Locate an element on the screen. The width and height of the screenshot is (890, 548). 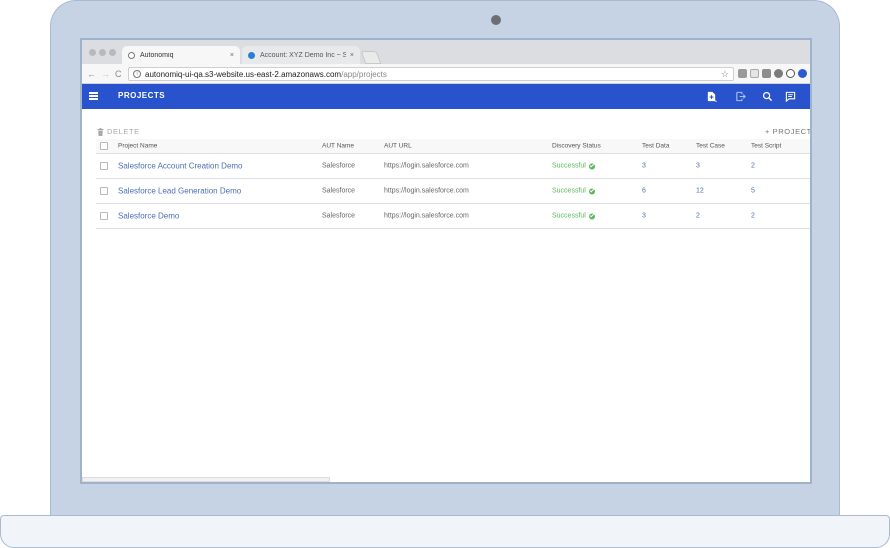
bookmark-star-icon: ☆ is located at coordinates (725, 74).